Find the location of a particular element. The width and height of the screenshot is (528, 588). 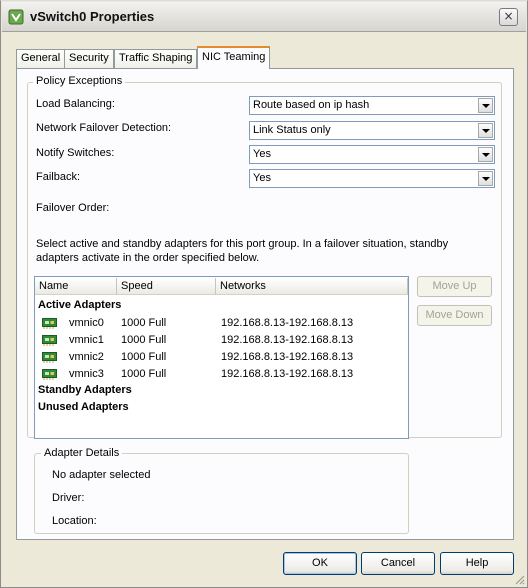

move-down-button: Move Down is located at coordinates (454, 315).